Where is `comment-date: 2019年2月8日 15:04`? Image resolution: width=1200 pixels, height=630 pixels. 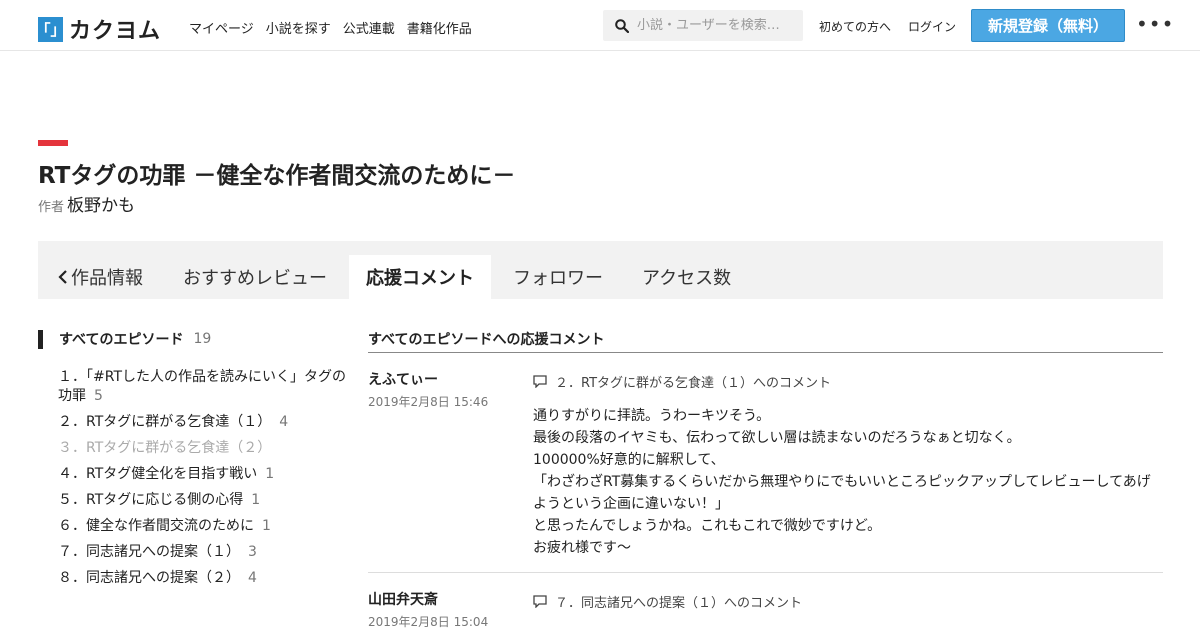
comment-date: 2019年2月8日 15:04 is located at coordinates (428, 622).